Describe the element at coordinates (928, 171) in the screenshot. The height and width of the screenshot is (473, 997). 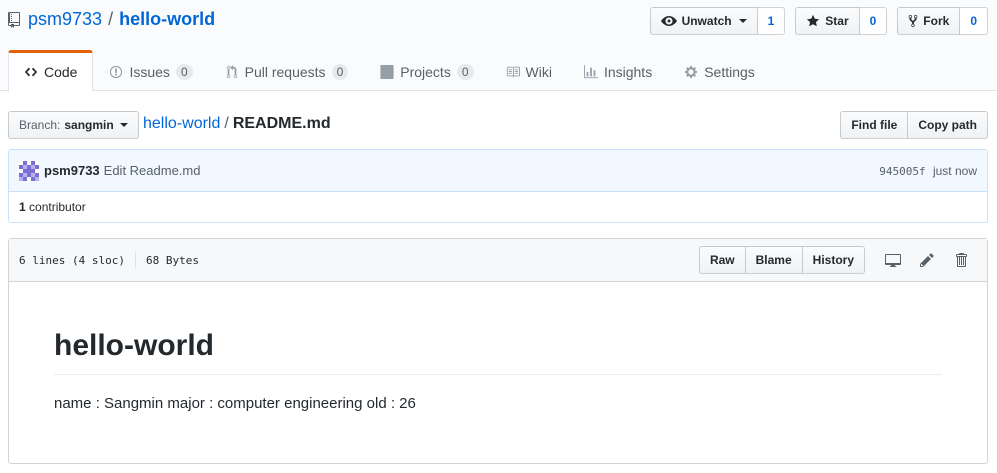
I see `commit-meta: 945005f just now` at that location.